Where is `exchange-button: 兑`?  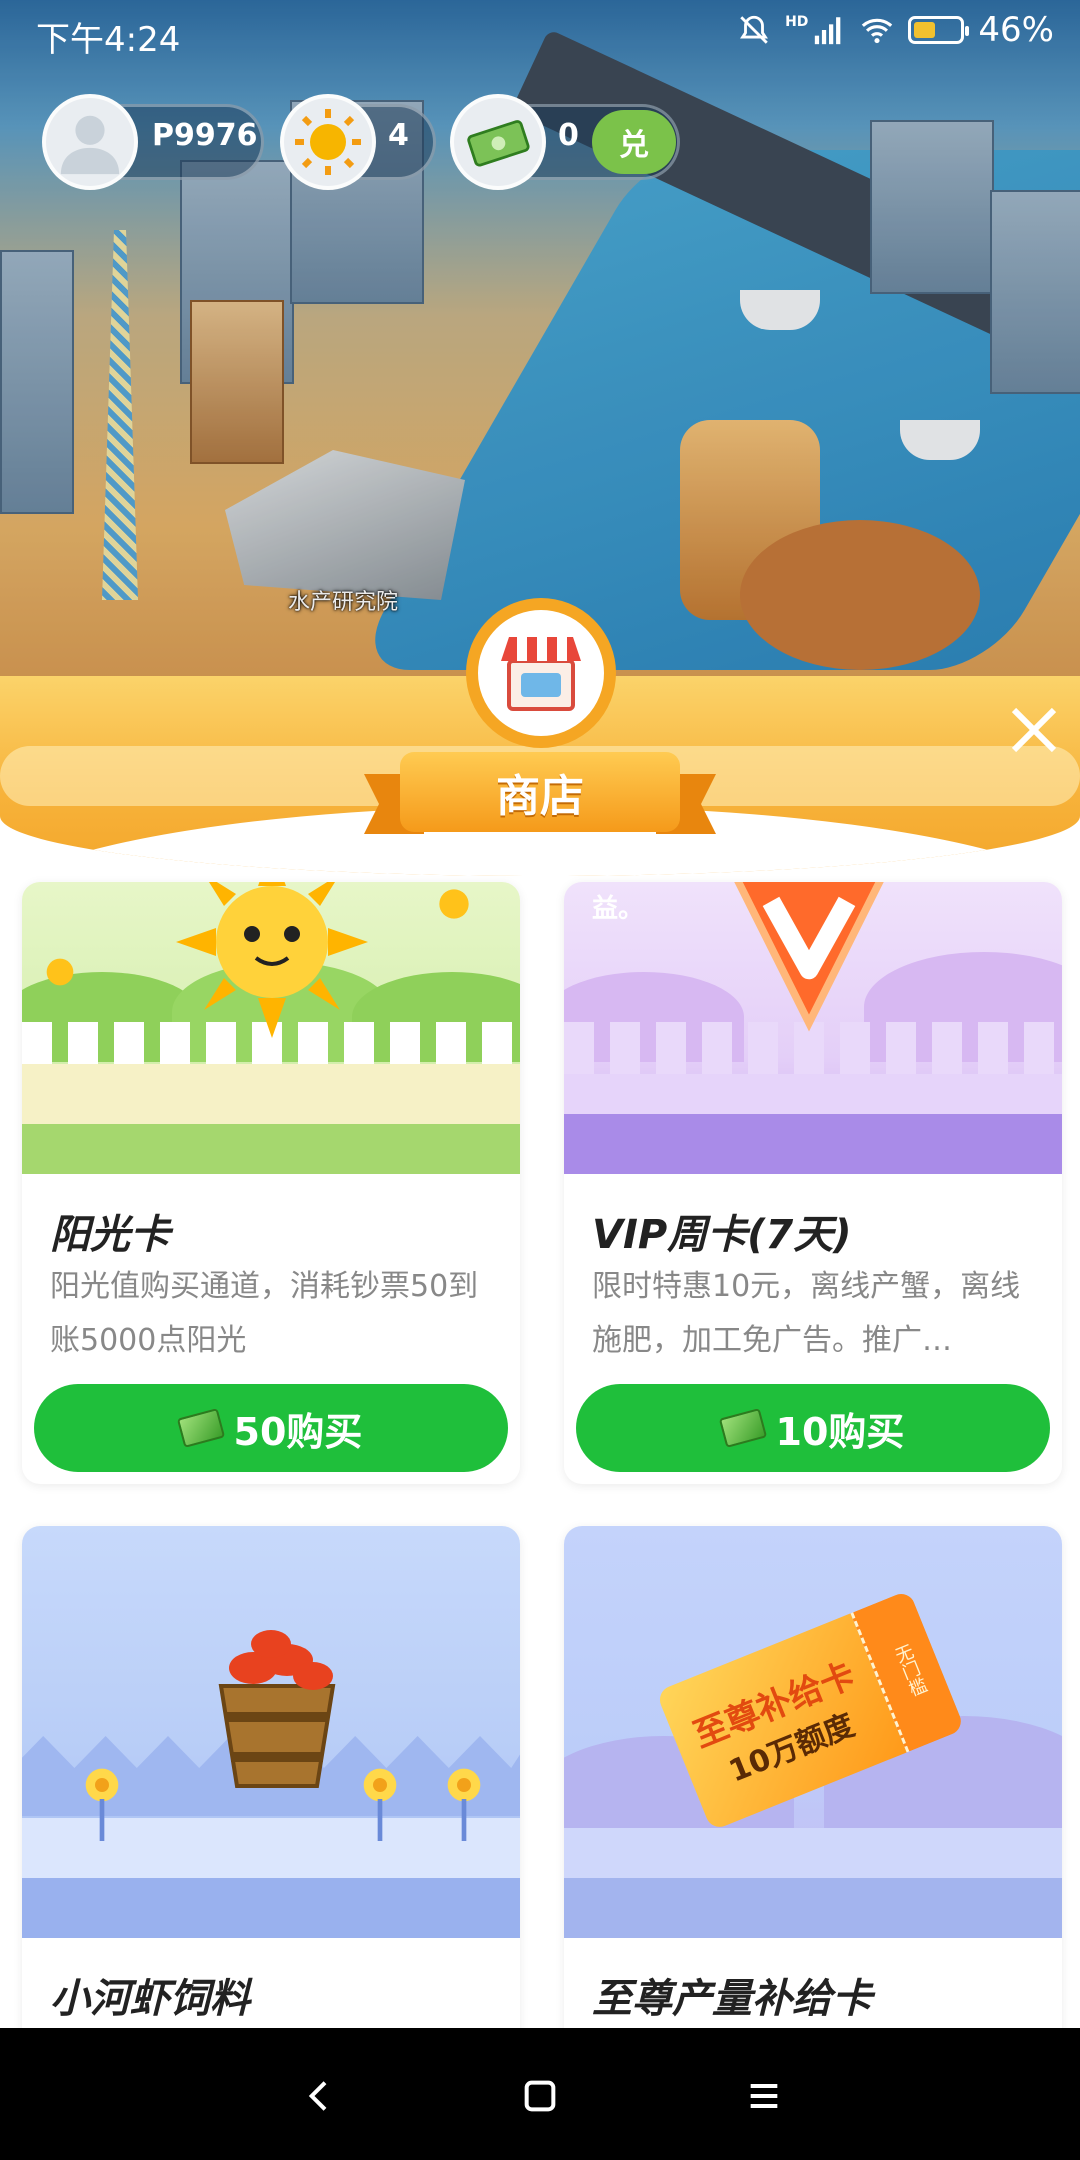
exchange-button: 兑 is located at coordinates (634, 142).